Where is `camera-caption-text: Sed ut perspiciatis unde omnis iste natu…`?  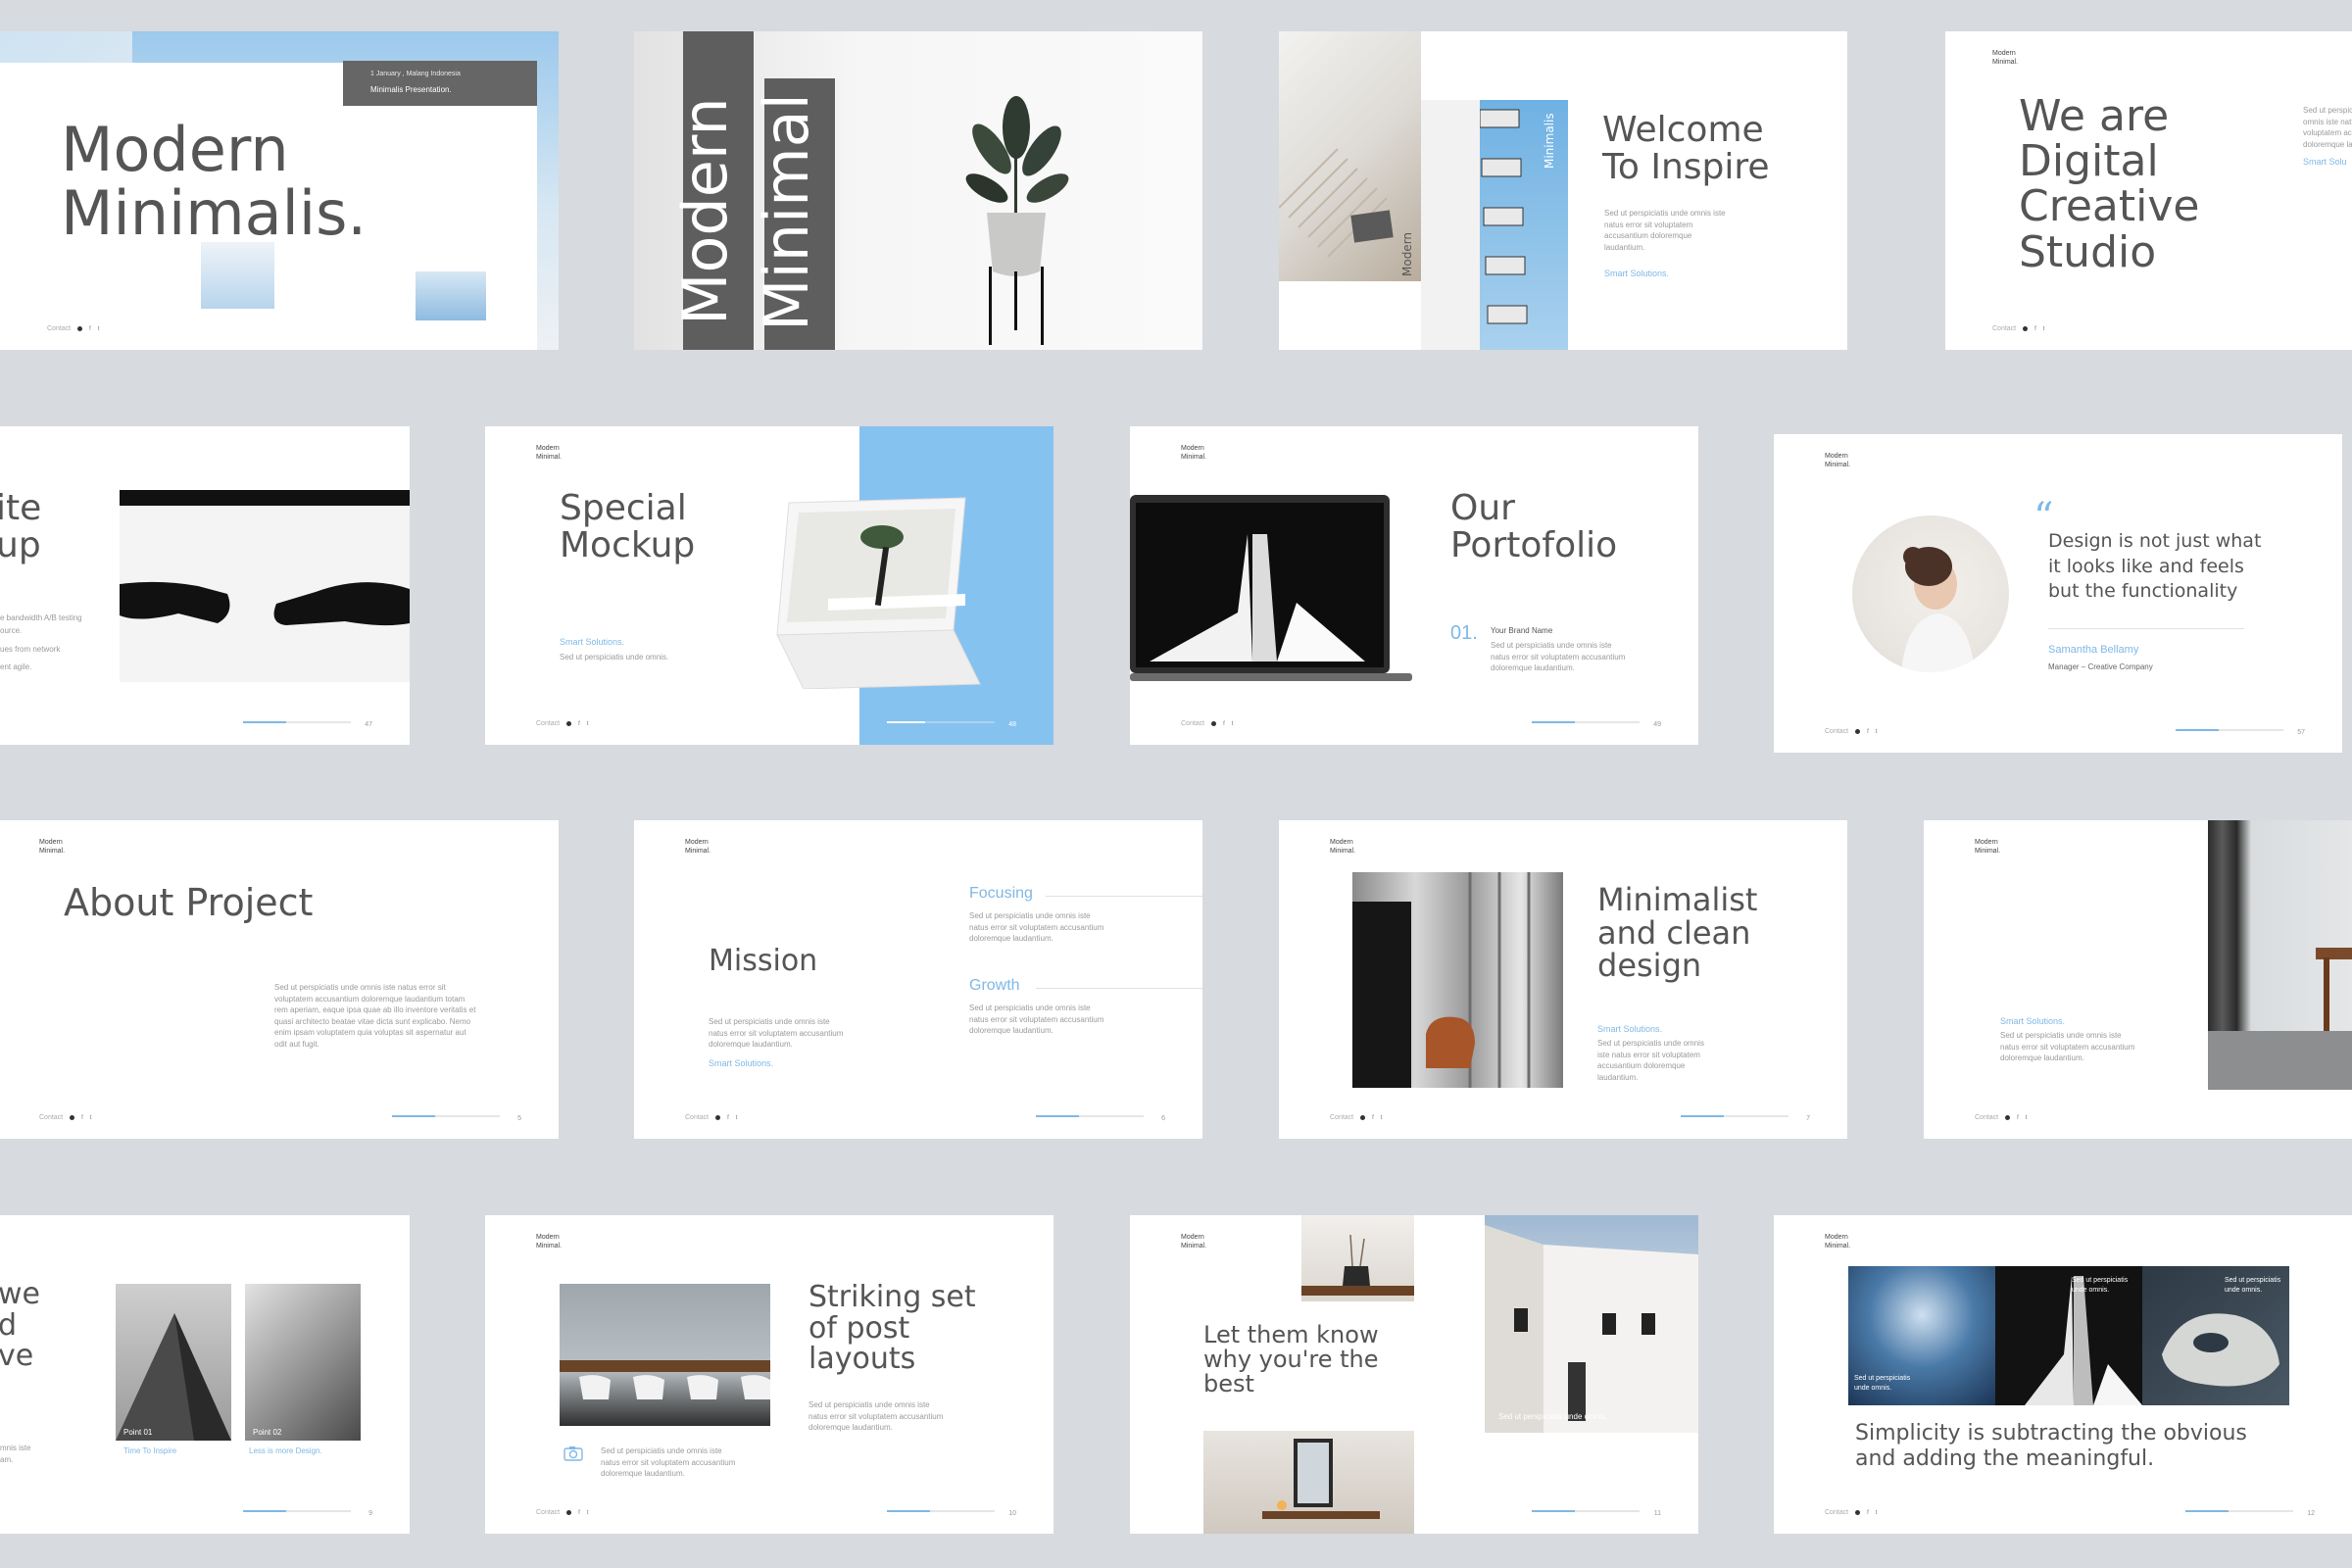 camera-caption-text: Sed ut perspiciatis unde omnis iste natu… is located at coordinates (668, 1462).